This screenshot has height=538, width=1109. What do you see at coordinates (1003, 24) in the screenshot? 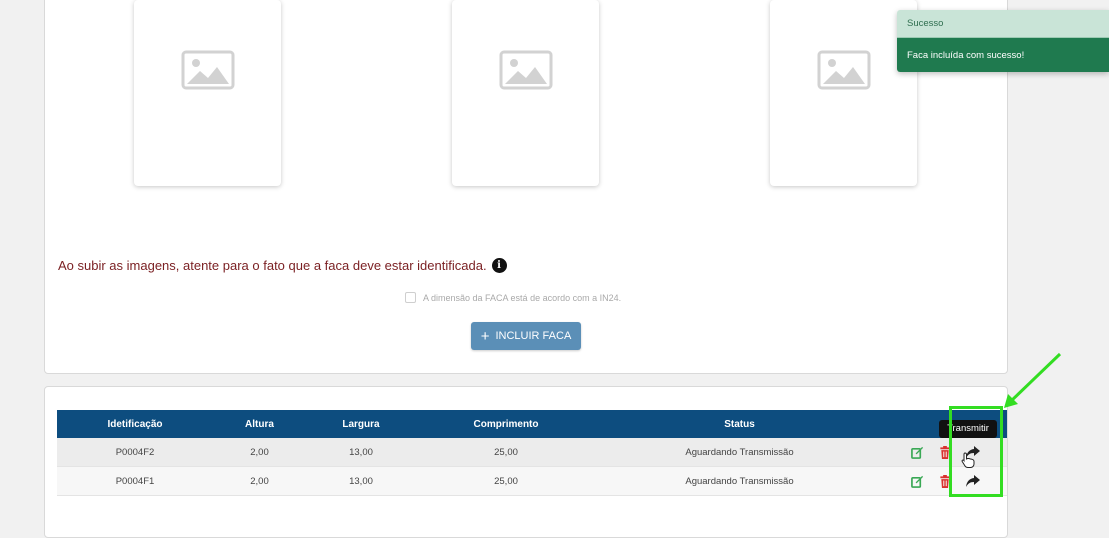
I see `toast-title: Sucesso` at bounding box center [1003, 24].